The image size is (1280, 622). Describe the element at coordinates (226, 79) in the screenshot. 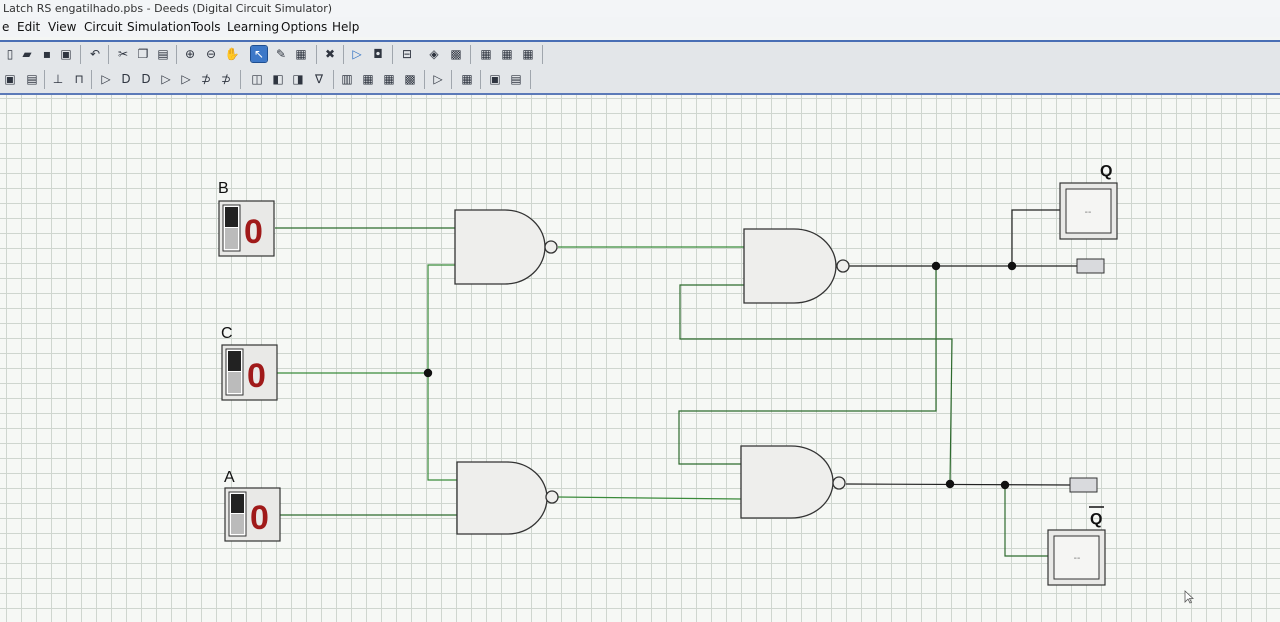

I see `xnor-gate-icon: ⊅` at that location.